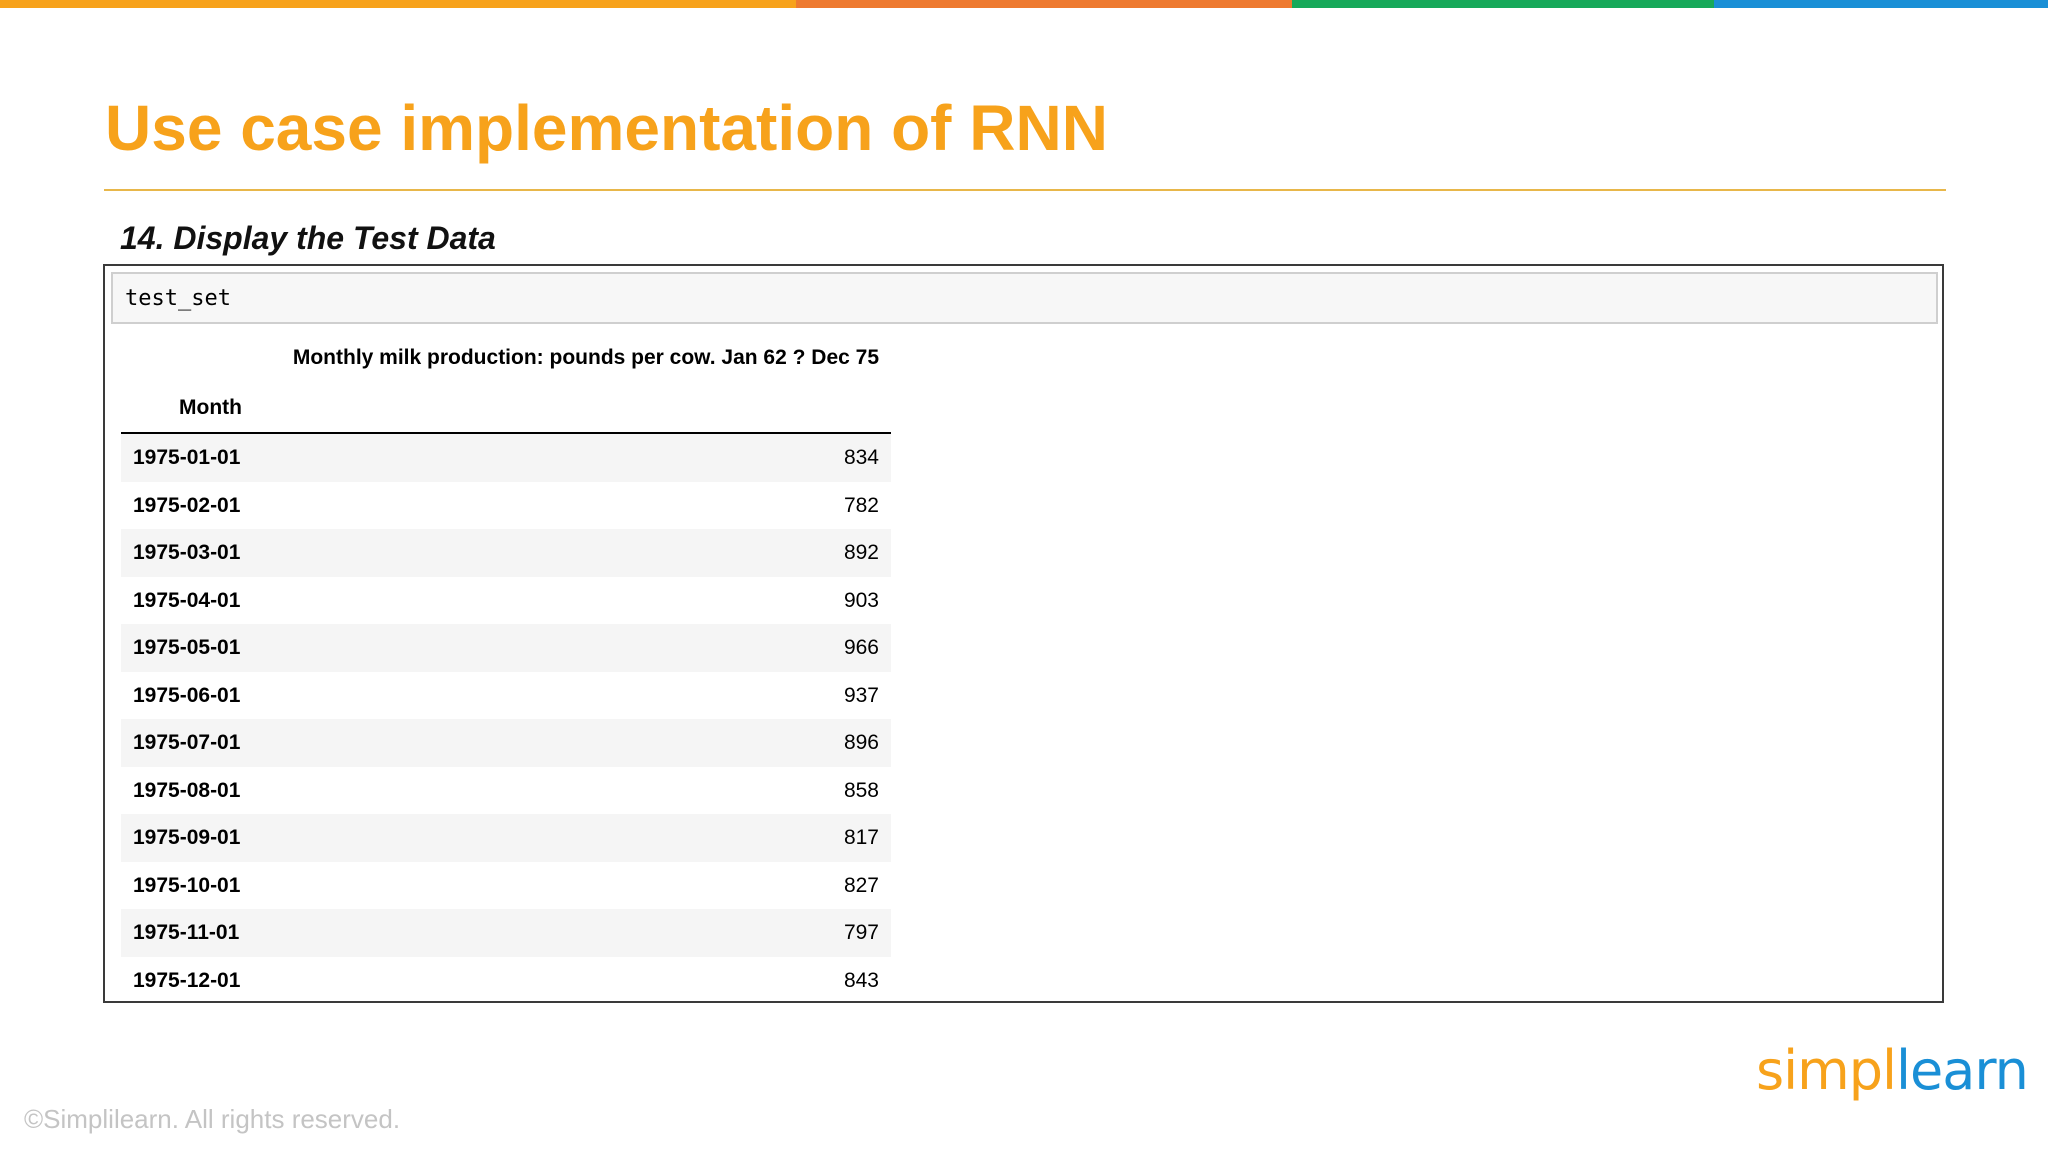  Describe the element at coordinates (1881, 4) in the screenshot. I see `bar-segment-blue` at that location.